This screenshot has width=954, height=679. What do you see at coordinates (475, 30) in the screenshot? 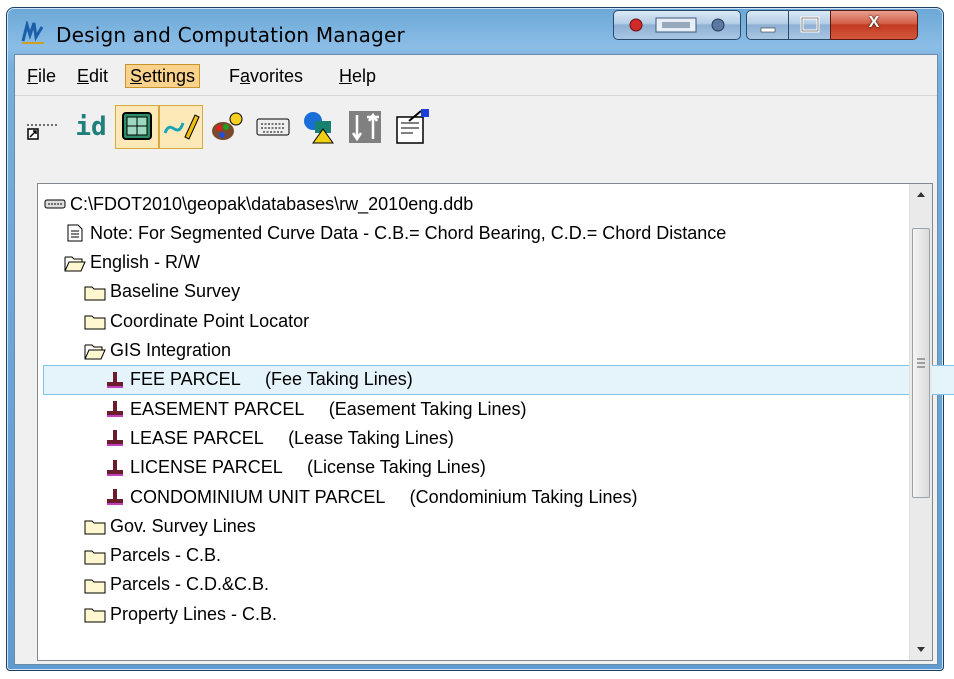
I see `title-bar: Design and Computation Manager X` at bounding box center [475, 30].